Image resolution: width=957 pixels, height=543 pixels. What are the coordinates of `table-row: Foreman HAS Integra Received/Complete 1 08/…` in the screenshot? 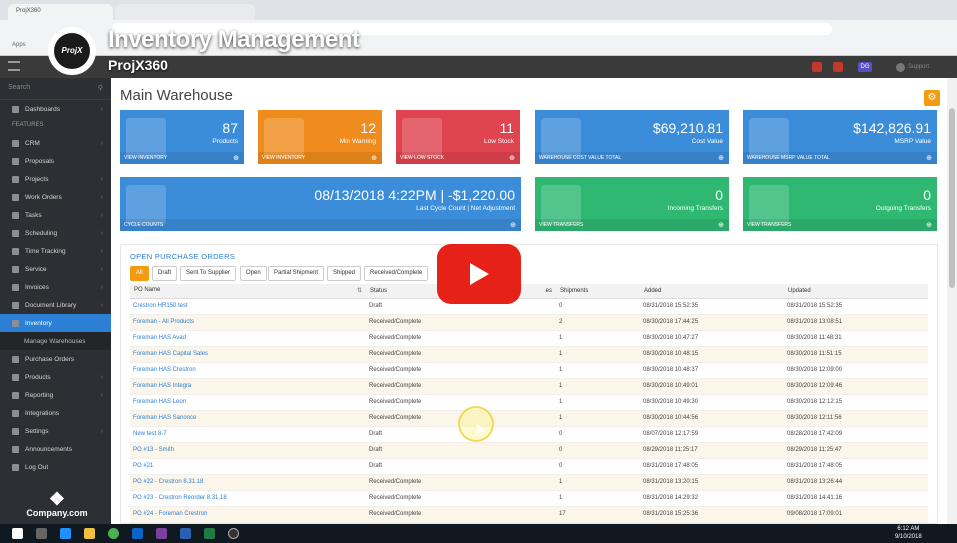 It's located at (529, 386).